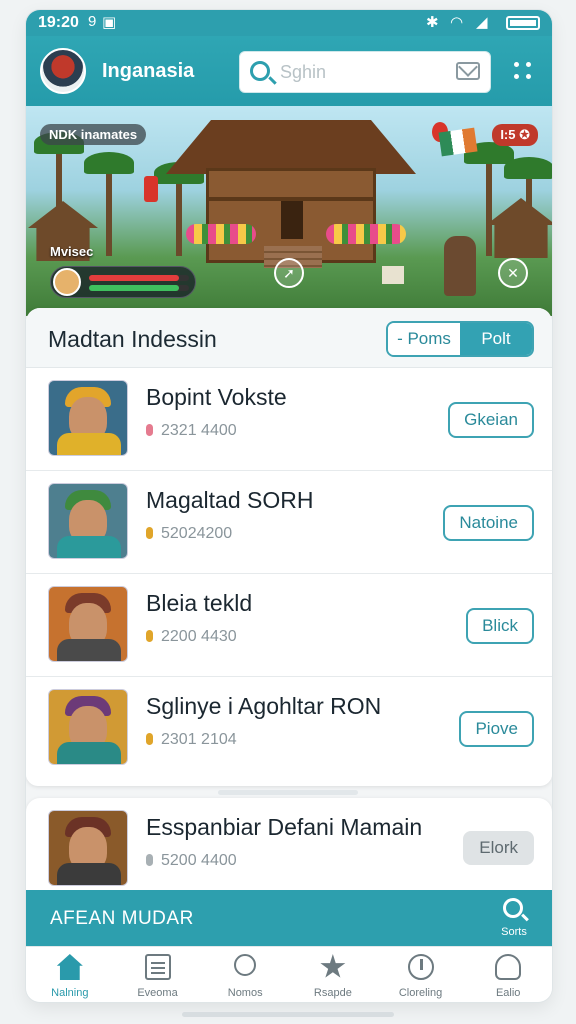 The height and width of the screenshot is (1024, 576). I want to click on notification-icon: 9, so click(92, 21).